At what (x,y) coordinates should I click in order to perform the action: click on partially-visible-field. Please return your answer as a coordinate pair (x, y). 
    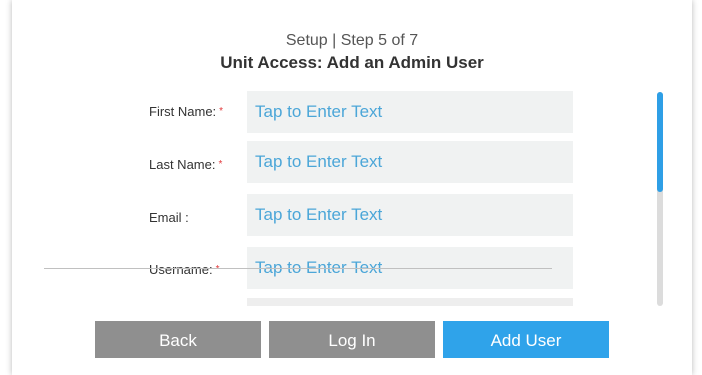
    Looking at the image, I should click on (410, 302).